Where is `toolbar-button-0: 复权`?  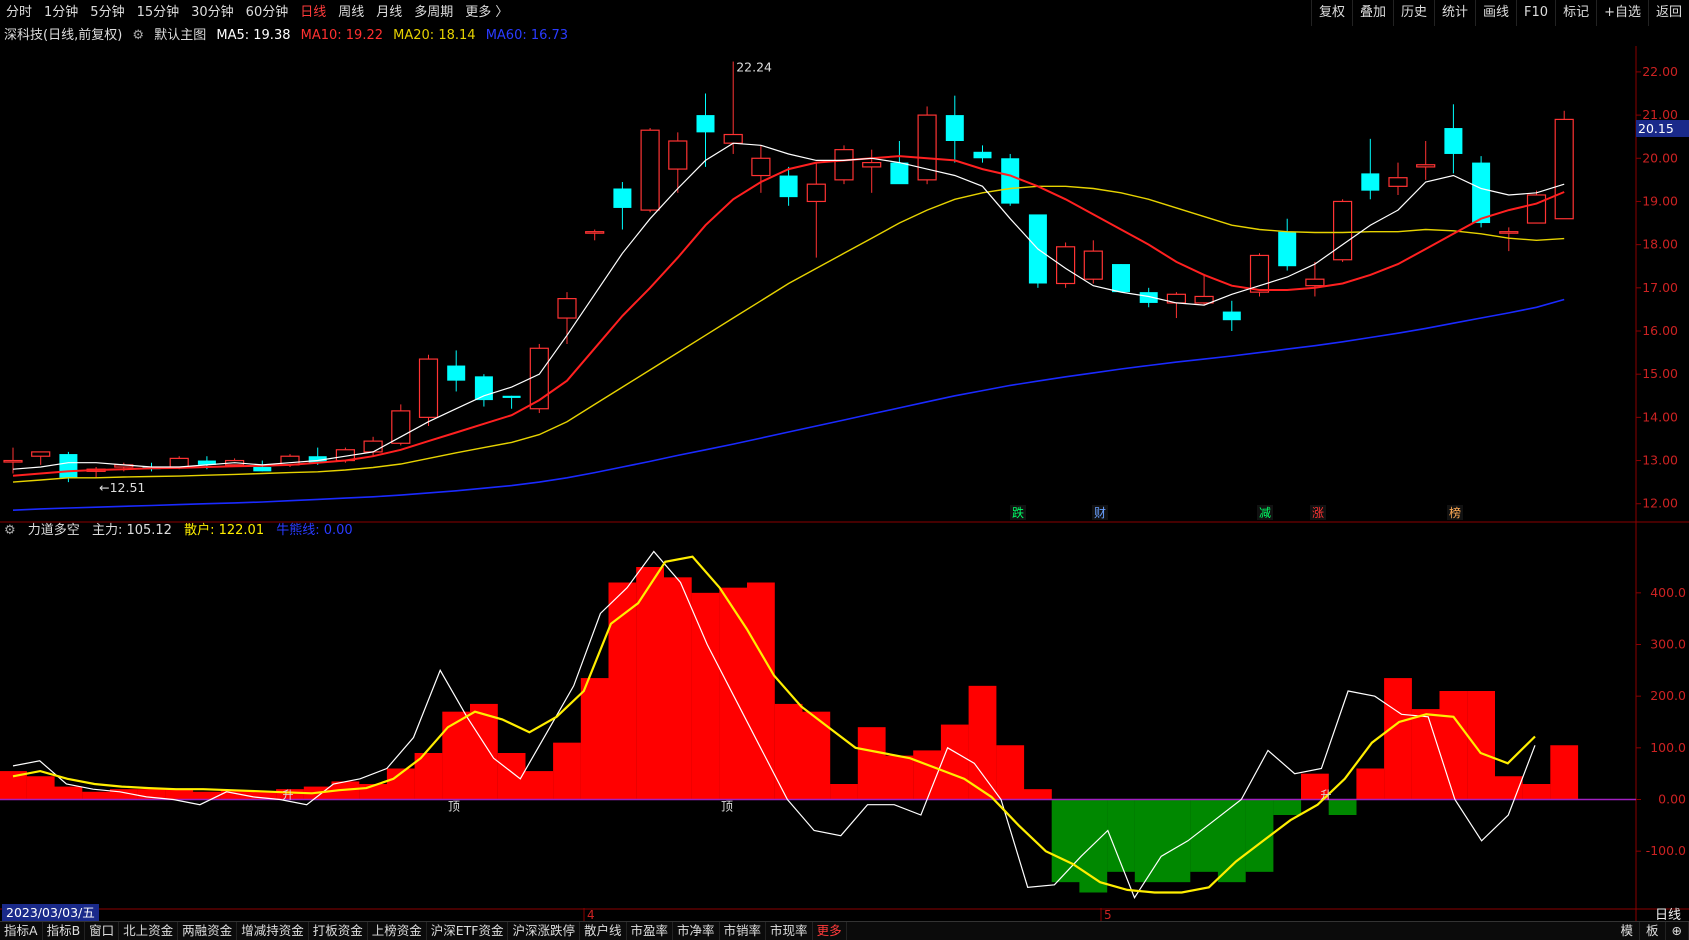
toolbar-button-0: 复权 is located at coordinates (1331, 13).